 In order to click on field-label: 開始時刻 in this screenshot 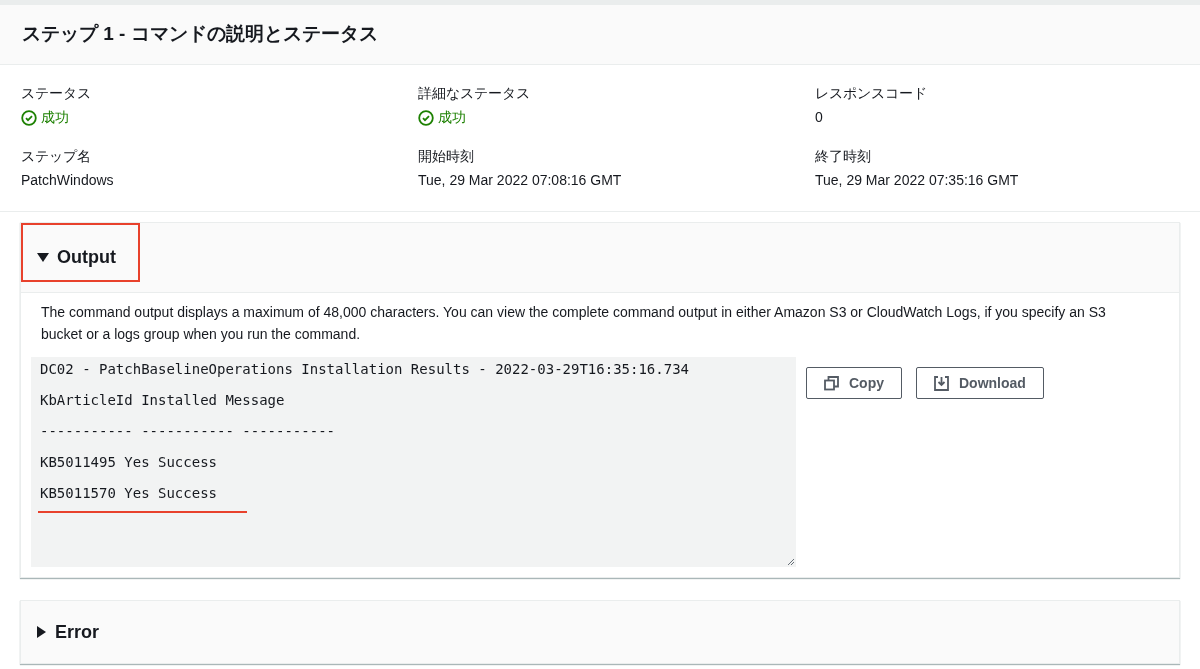, I will do `click(446, 156)`.